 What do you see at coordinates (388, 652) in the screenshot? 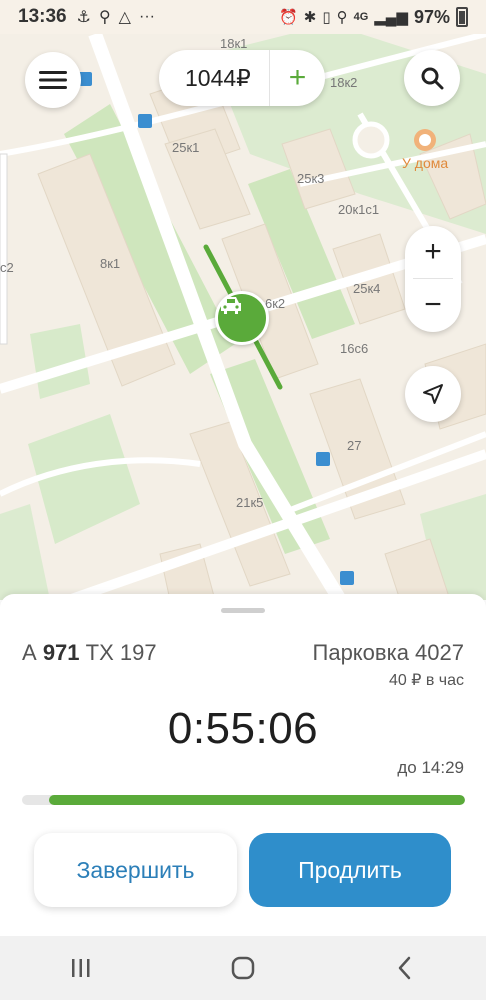
I see `parking-zone: Парковка 4027` at bounding box center [388, 652].